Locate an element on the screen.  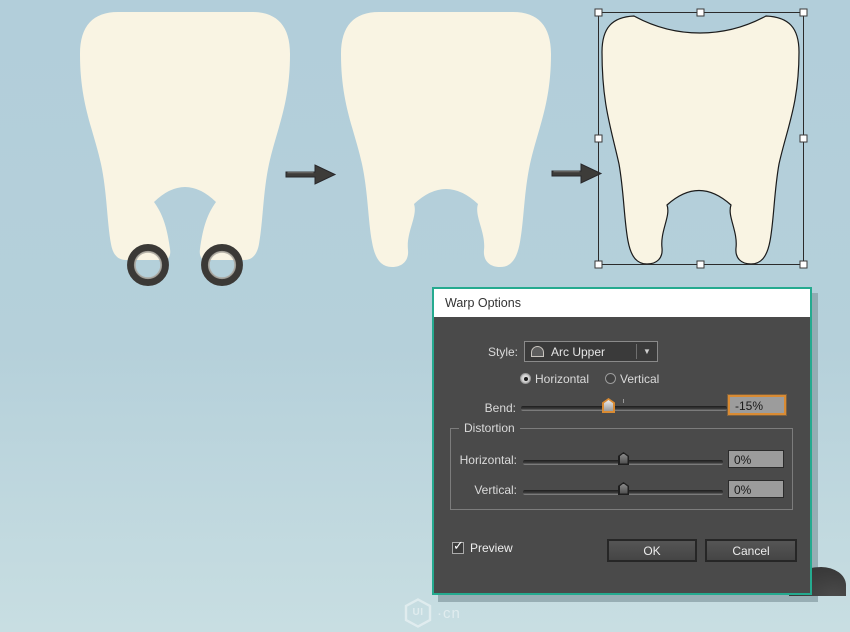
tooth-step2 is located at coordinates (446, 139).